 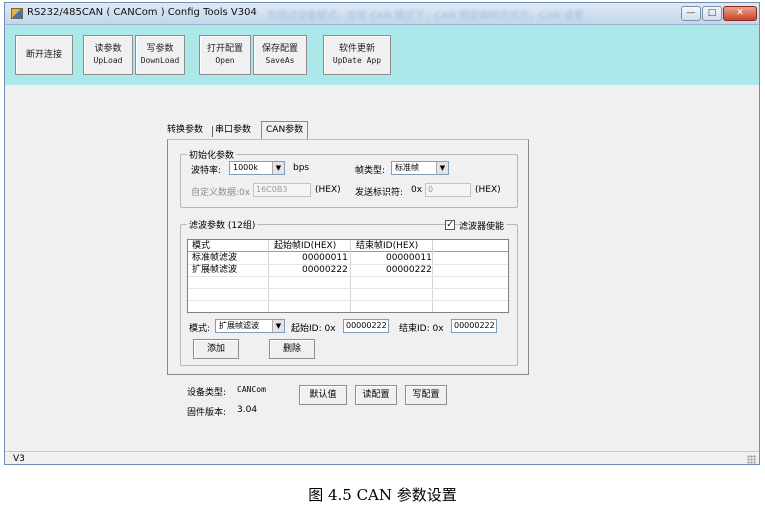 I want to click on column-header-start-id: 起始帧ID(HEX), so click(x=305, y=246).